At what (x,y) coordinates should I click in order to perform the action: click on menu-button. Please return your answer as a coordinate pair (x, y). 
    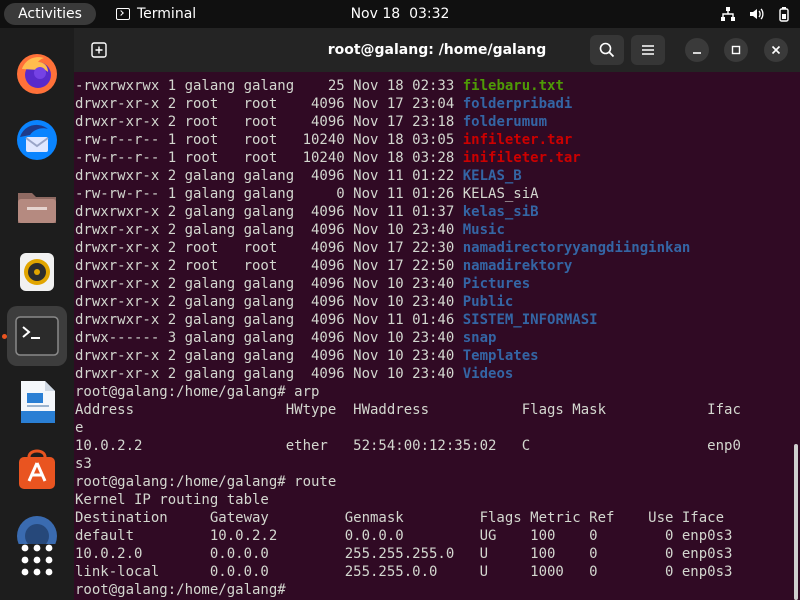
    Looking at the image, I should click on (648, 50).